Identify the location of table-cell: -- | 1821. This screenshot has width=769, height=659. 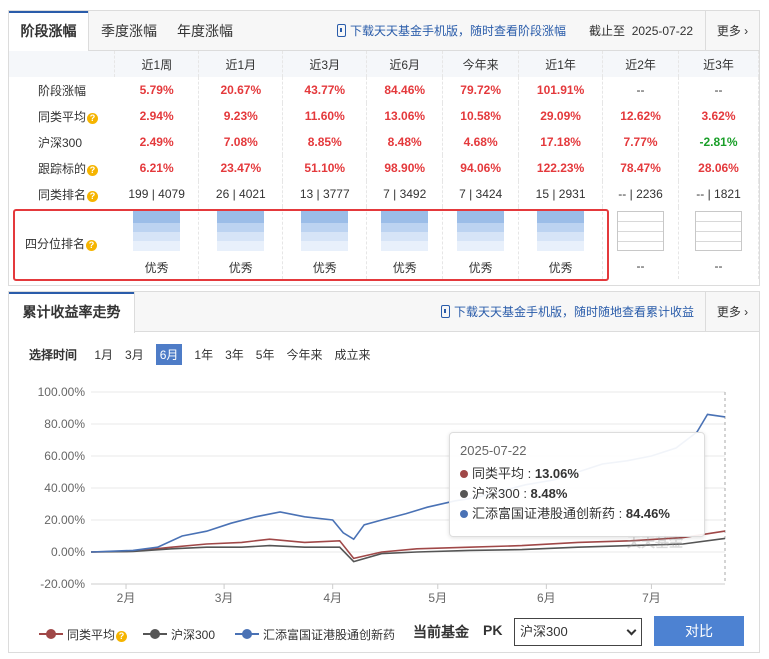
(718, 194).